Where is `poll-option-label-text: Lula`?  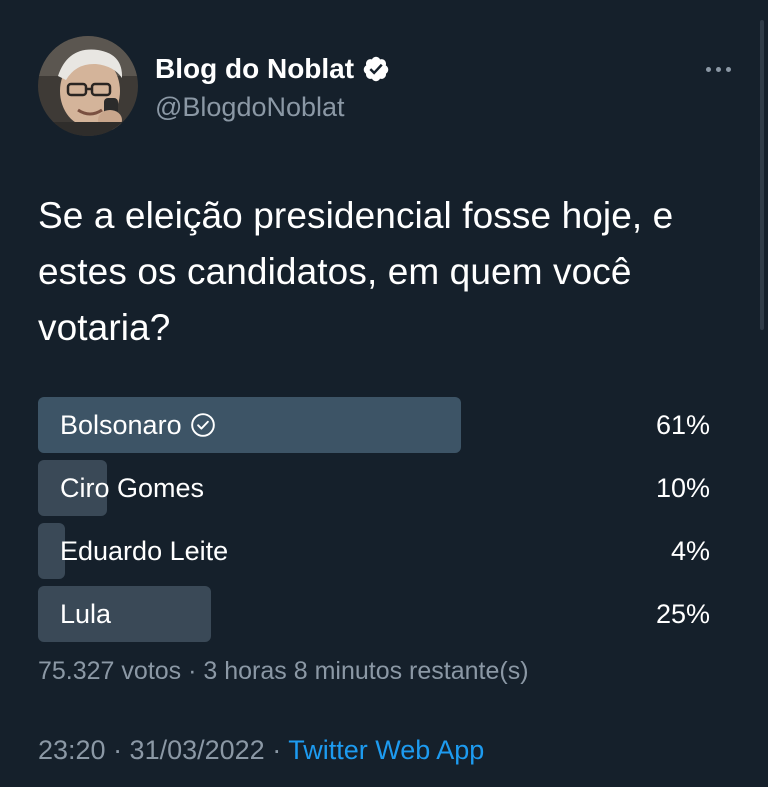
poll-option-label-text: Lula is located at coordinates (86, 614).